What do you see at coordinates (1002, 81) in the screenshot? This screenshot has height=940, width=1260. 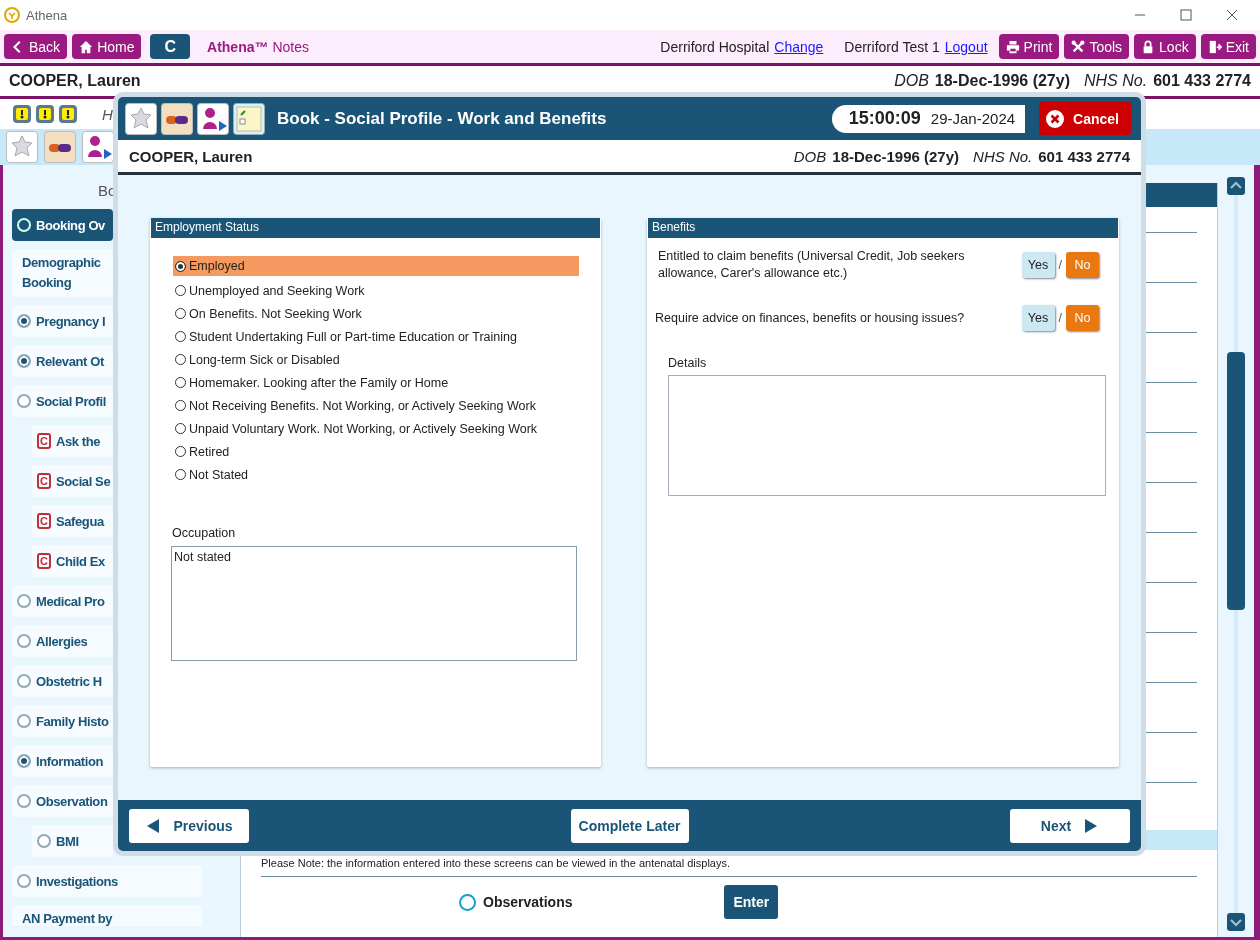 I see `dob-value: 18-Dec-1996 (27y)` at bounding box center [1002, 81].